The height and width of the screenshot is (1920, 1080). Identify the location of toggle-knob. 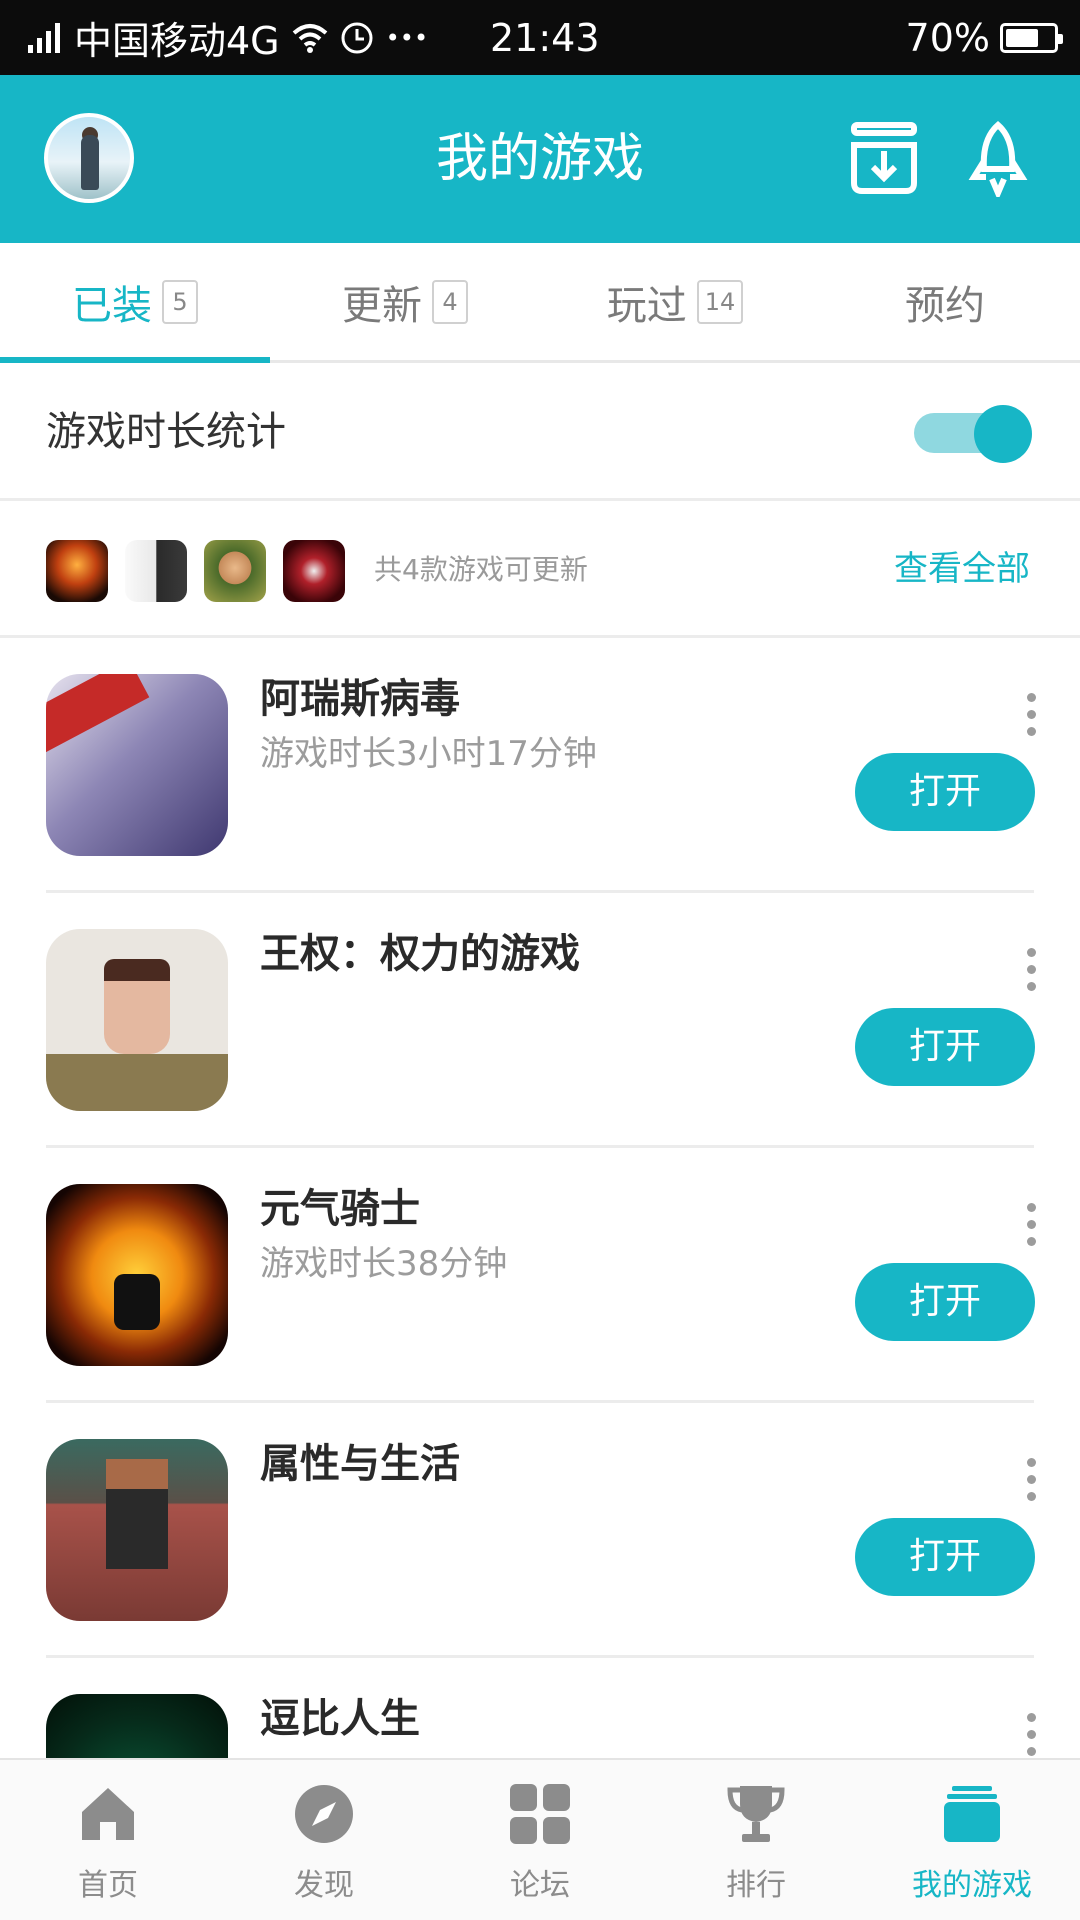
(1003, 434).